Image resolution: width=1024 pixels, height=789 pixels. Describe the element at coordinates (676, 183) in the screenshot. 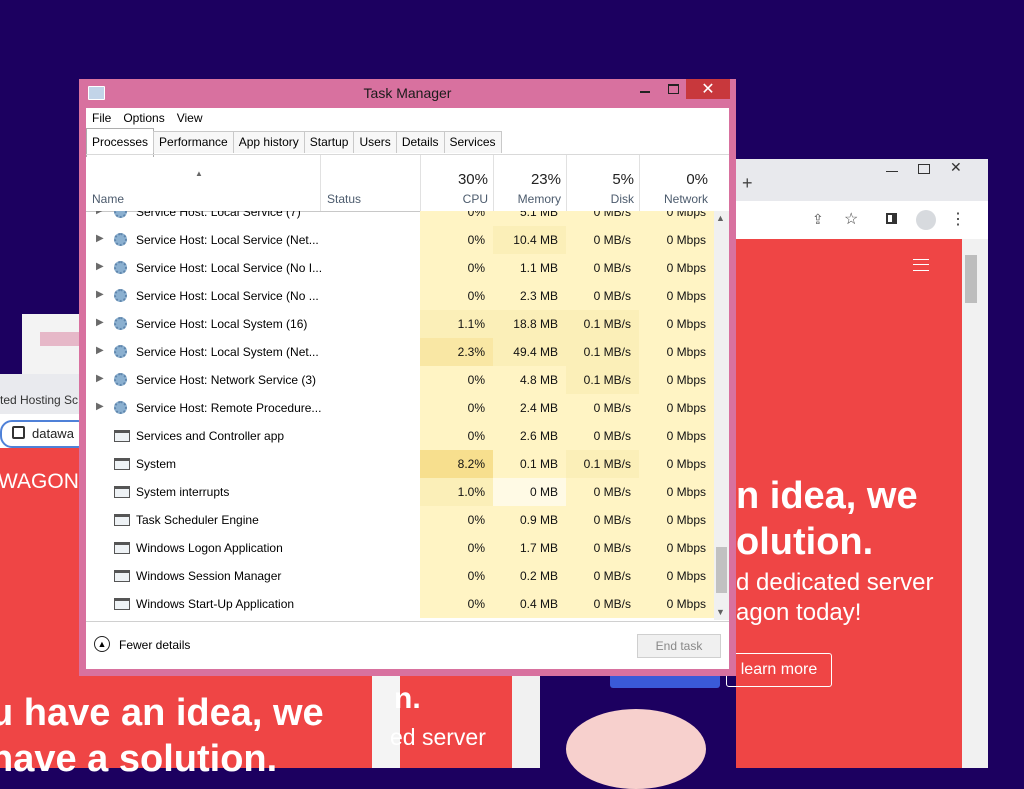

I see `column-network: 0% Network` at that location.